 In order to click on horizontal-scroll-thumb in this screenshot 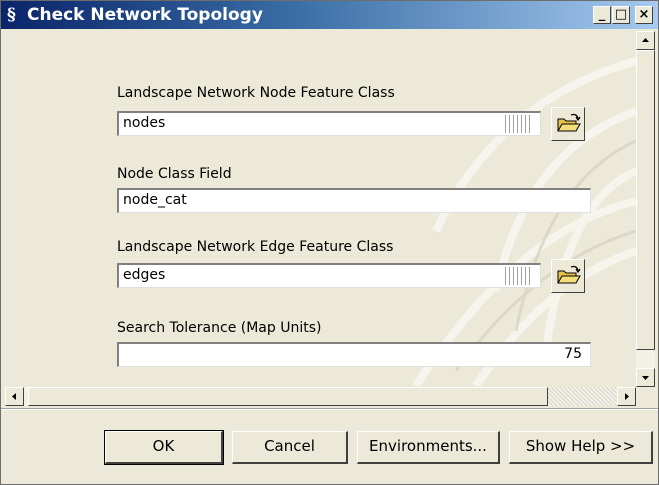, I will do `click(288, 396)`.